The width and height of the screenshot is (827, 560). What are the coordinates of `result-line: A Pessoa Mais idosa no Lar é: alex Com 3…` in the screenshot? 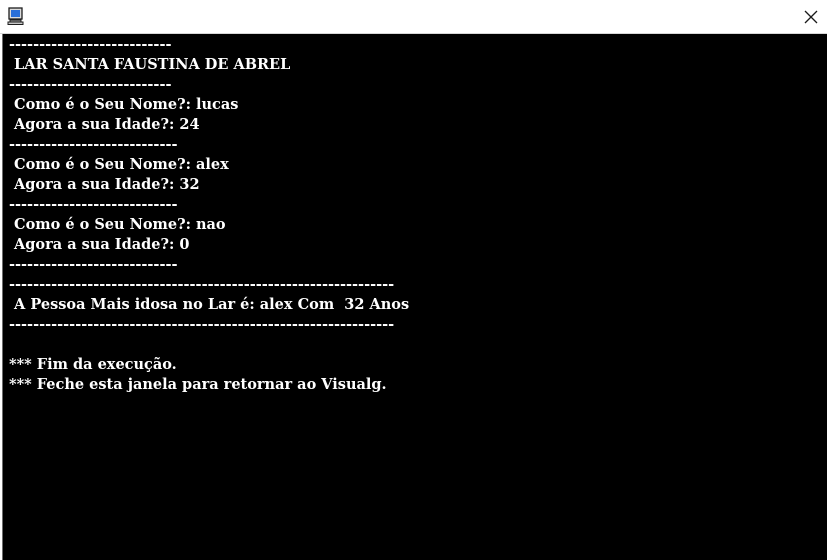 It's located at (209, 304).